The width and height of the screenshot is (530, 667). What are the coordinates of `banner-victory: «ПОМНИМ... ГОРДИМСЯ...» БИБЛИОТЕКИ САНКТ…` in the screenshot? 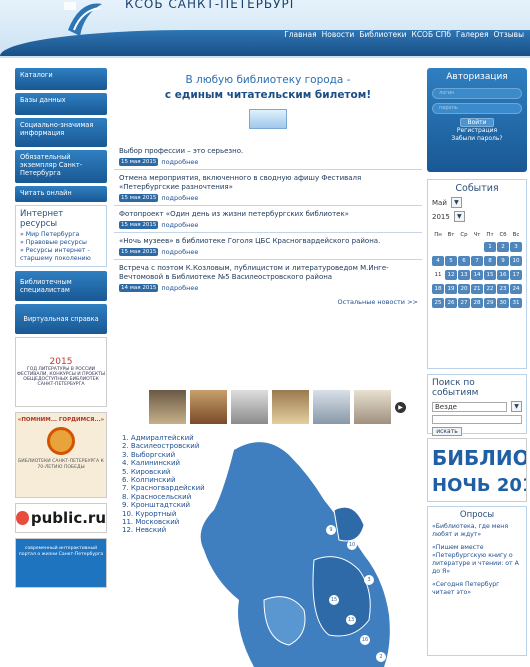 It's located at (61, 455).